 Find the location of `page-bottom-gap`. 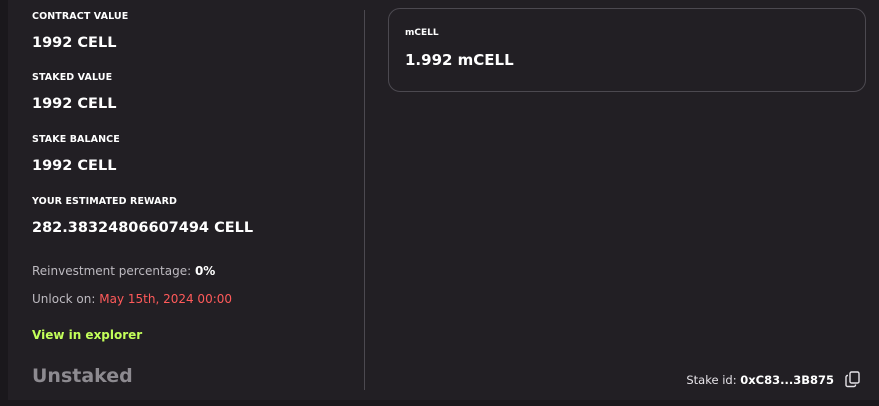

page-bottom-gap is located at coordinates (439, 403).